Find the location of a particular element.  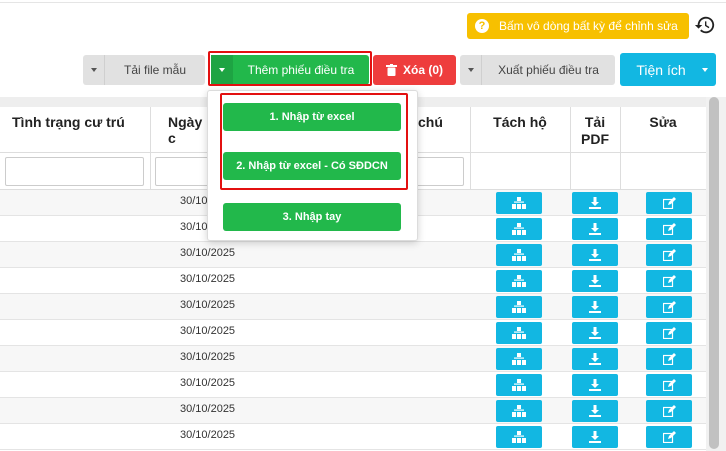

col-edit: Sửa is located at coordinates (663, 122).